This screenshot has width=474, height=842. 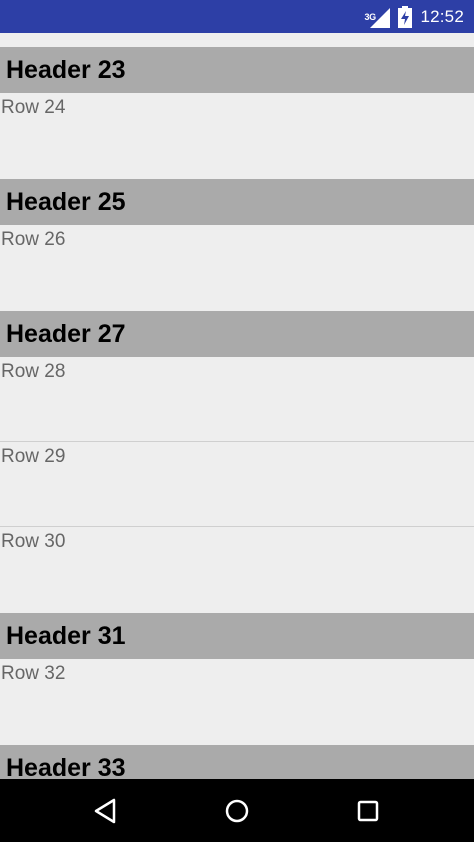 What do you see at coordinates (237, 334) in the screenshot?
I see `section-header: Header 27` at bounding box center [237, 334].